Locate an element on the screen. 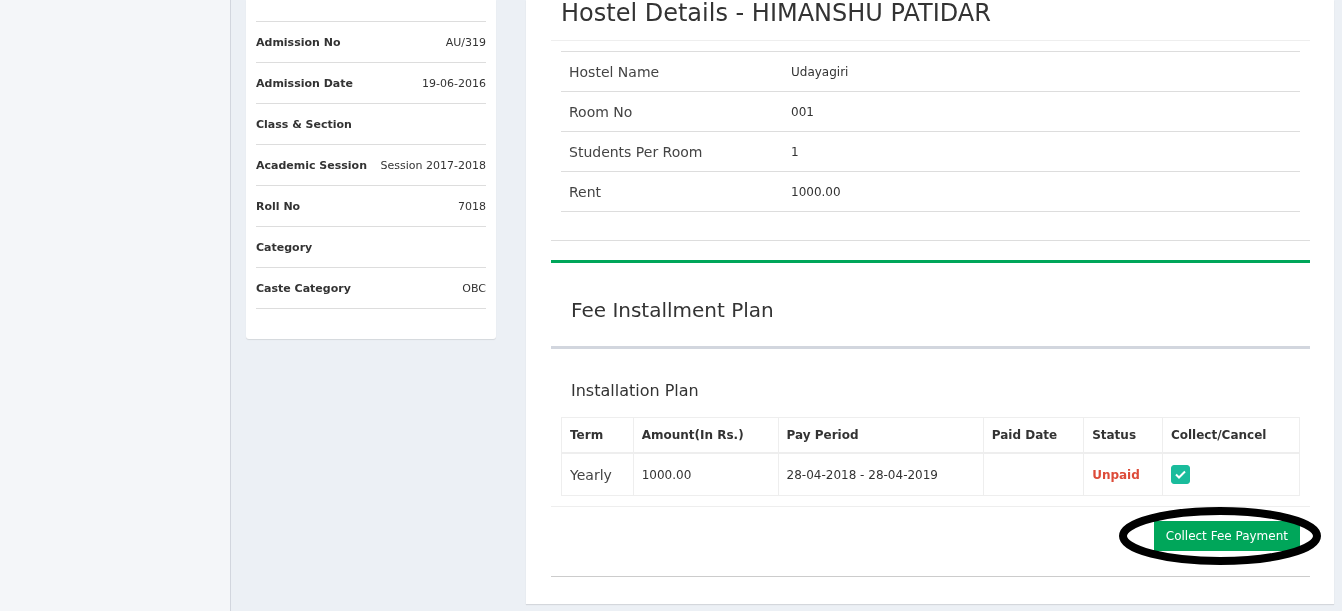 Image resolution: width=1342 pixels, height=611 pixels. field-label: Class & Section is located at coordinates (304, 124).